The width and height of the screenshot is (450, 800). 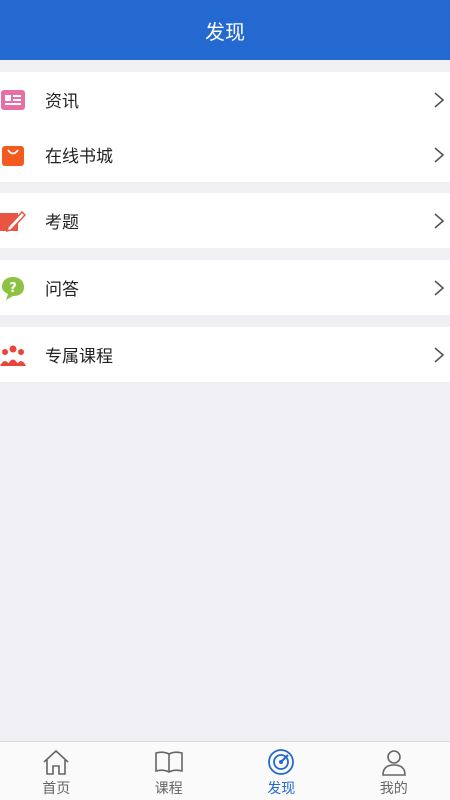 I want to click on bottom-tab-bar: 首页 课程 发现 我的, so click(x=225, y=770).